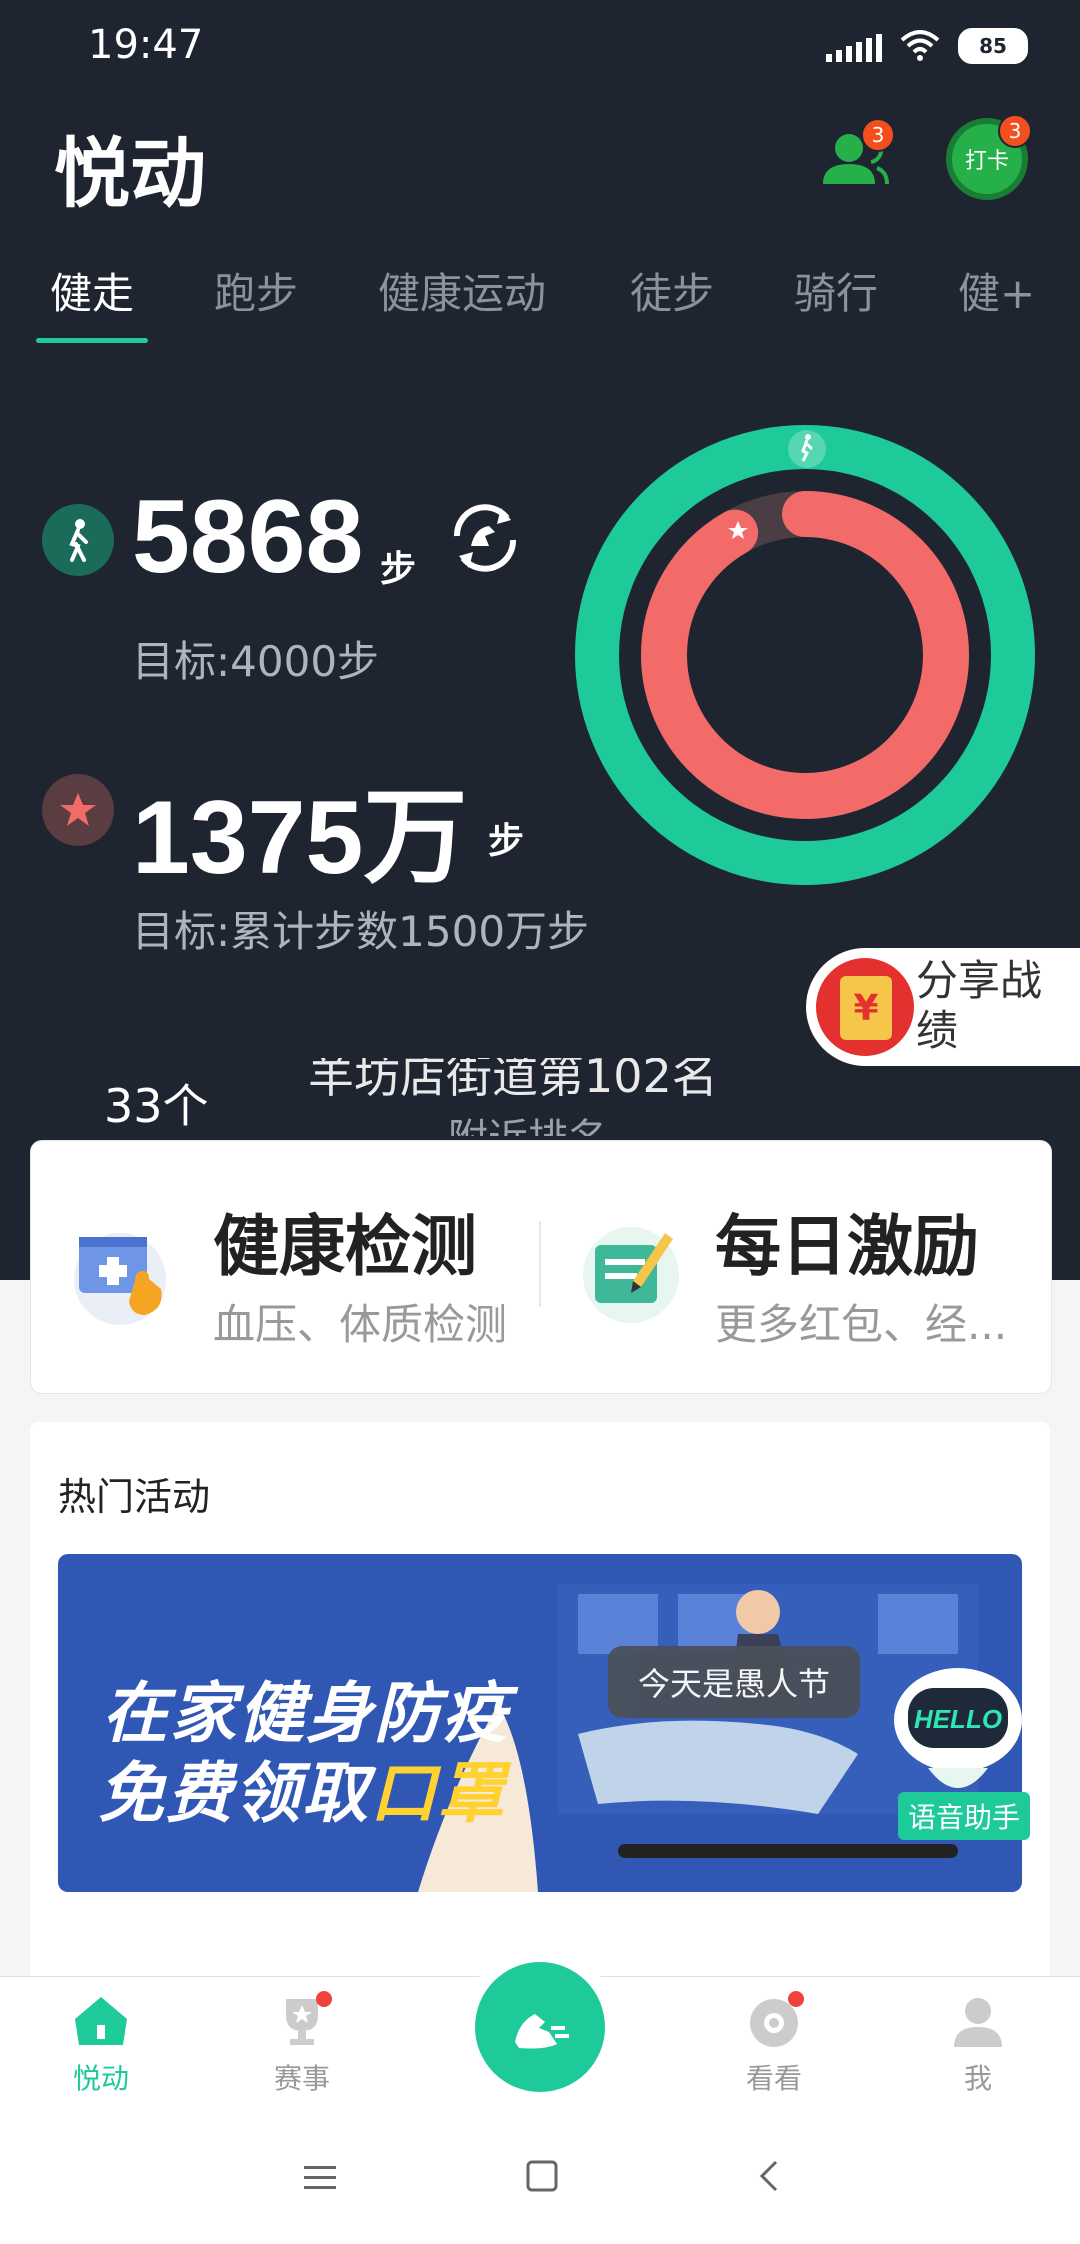 This screenshot has width=1080, height=2244. Describe the element at coordinates (854, 46) in the screenshot. I see `signal-icon` at that location.